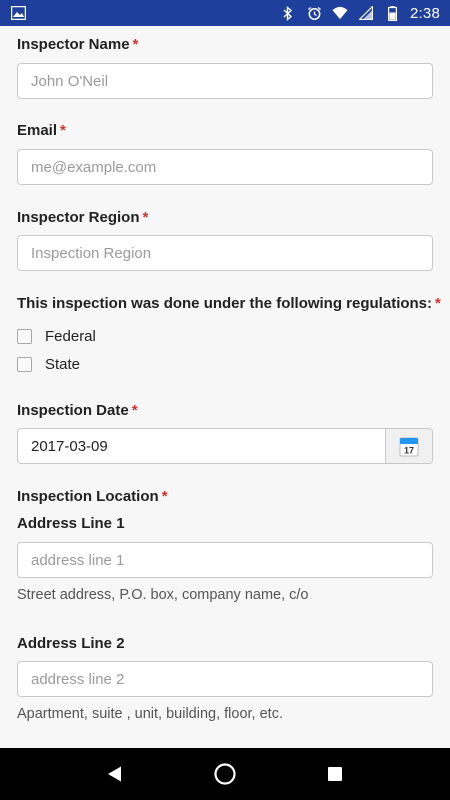 This screenshot has width=450, height=800. Describe the element at coordinates (225, 253) in the screenshot. I see `inspector-region-input: Inspection Region` at that location.